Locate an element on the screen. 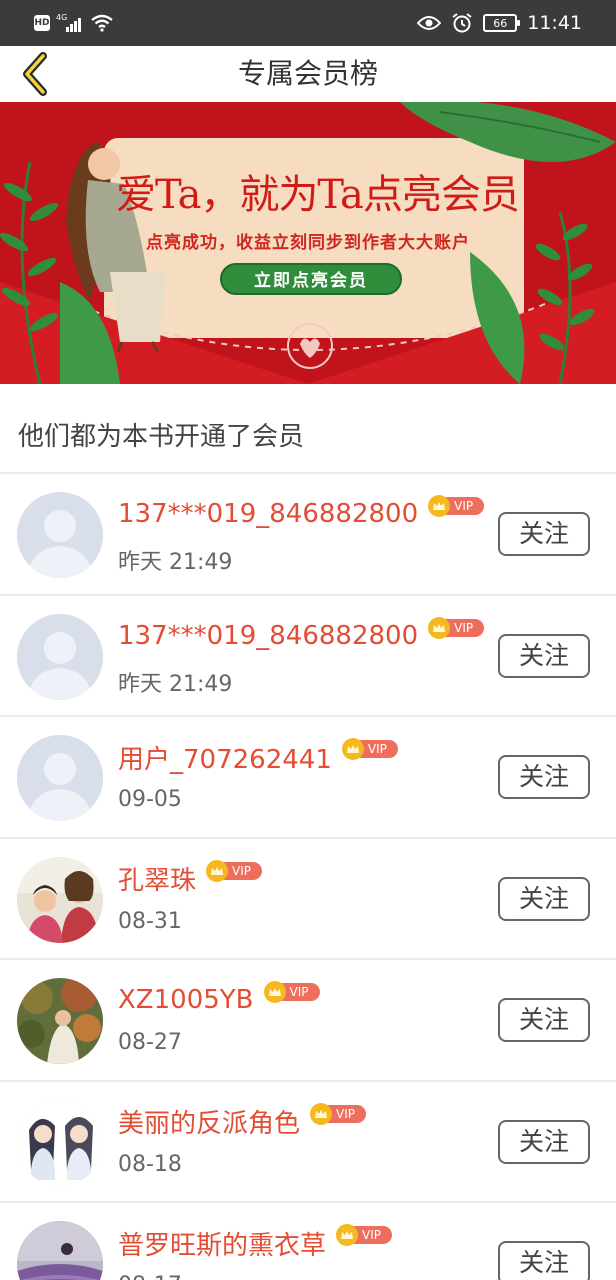 This screenshot has height=1280, width=616. member-date: 08-31 is located at coordinates (150, 921).